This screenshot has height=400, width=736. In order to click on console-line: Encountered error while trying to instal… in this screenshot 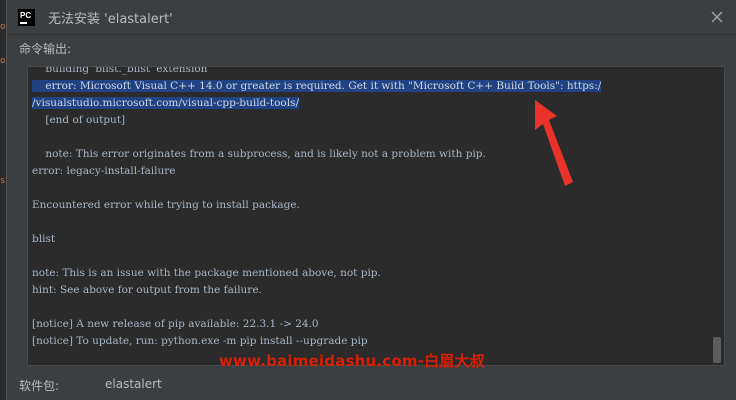, I will do `click(166, 205)`.